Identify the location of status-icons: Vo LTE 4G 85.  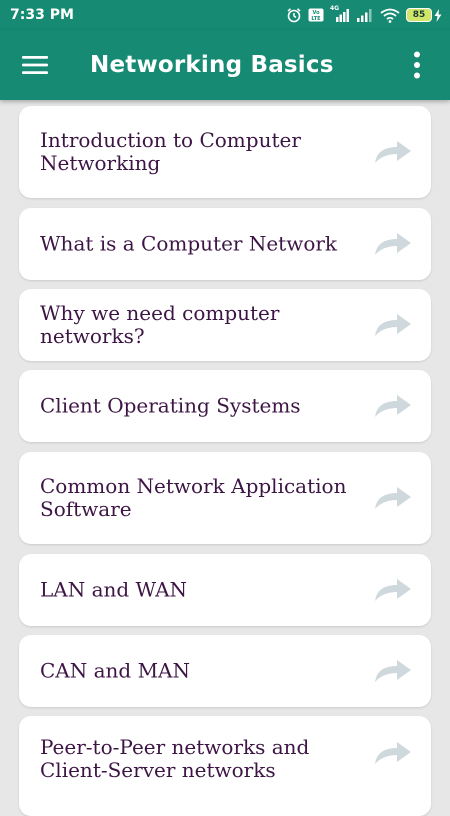
(364, 14).